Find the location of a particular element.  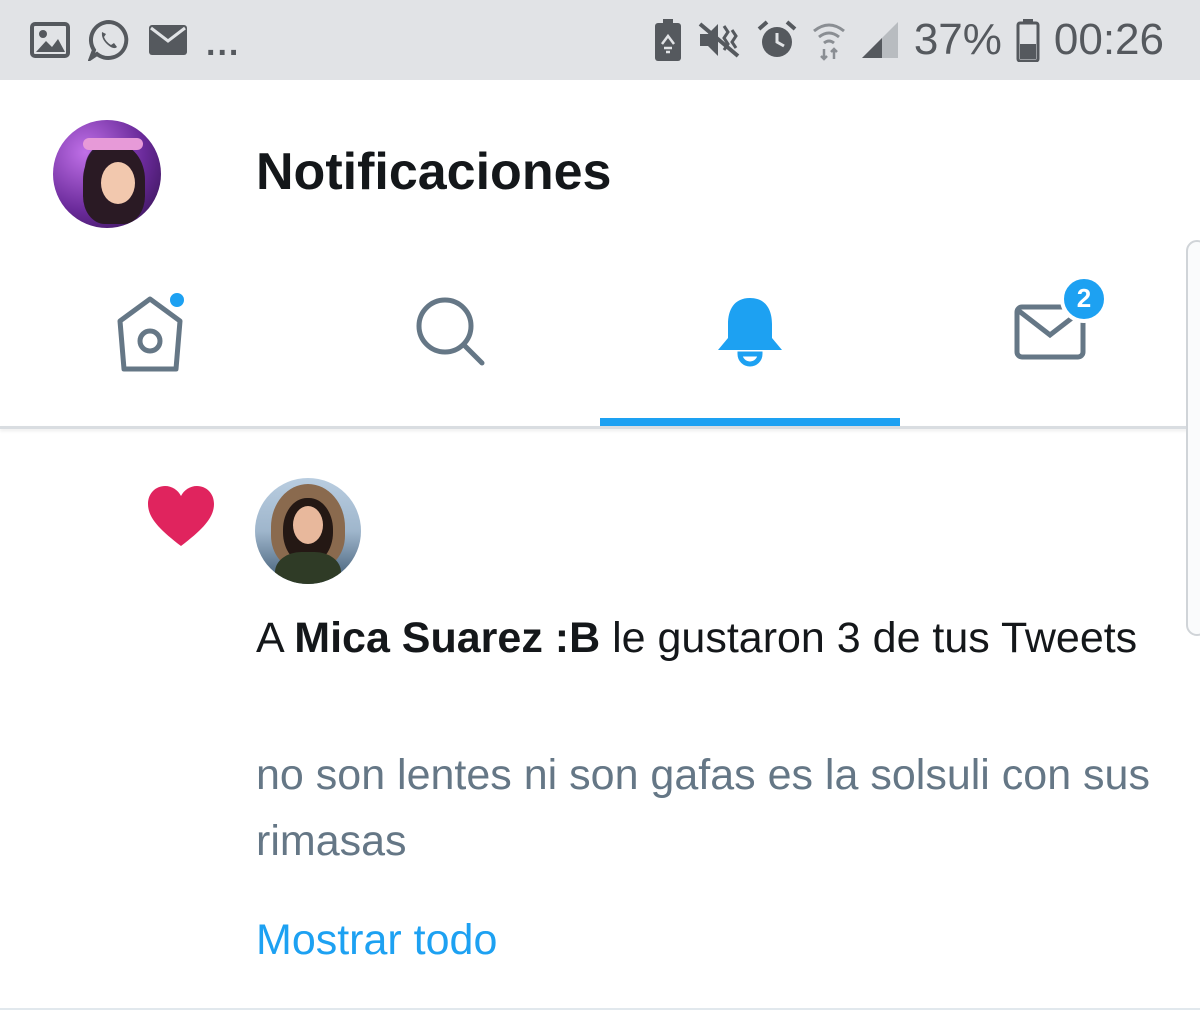

battery-icon is located at coordinates (1028, 40).